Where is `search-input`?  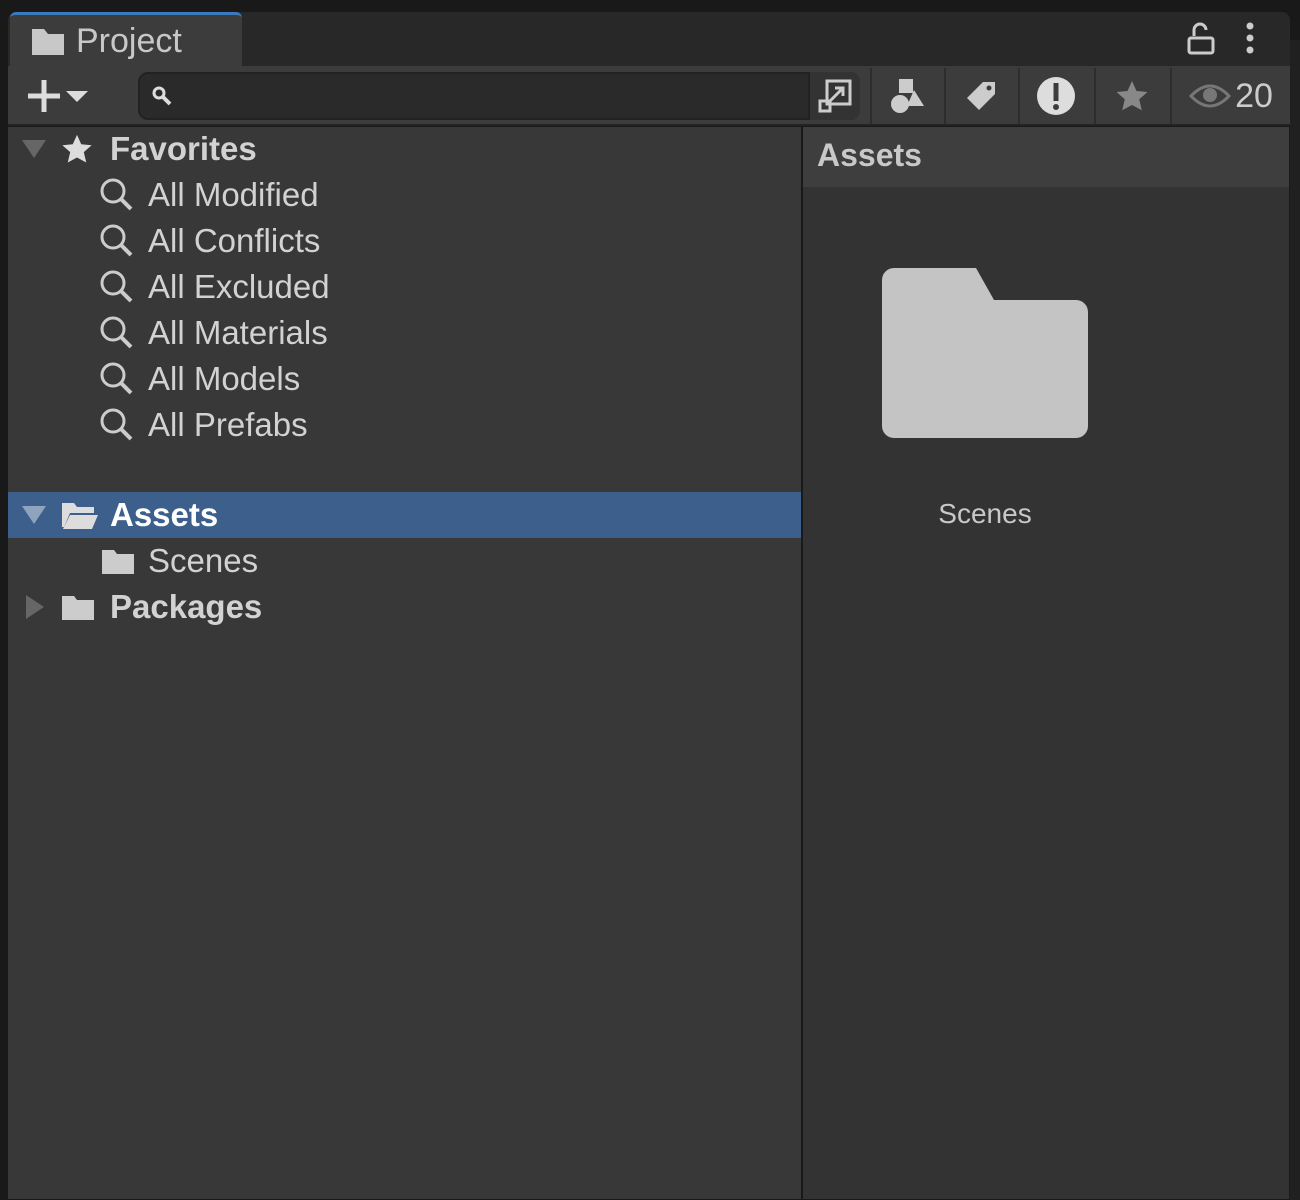 search-input is located at coordinates (499, 96).